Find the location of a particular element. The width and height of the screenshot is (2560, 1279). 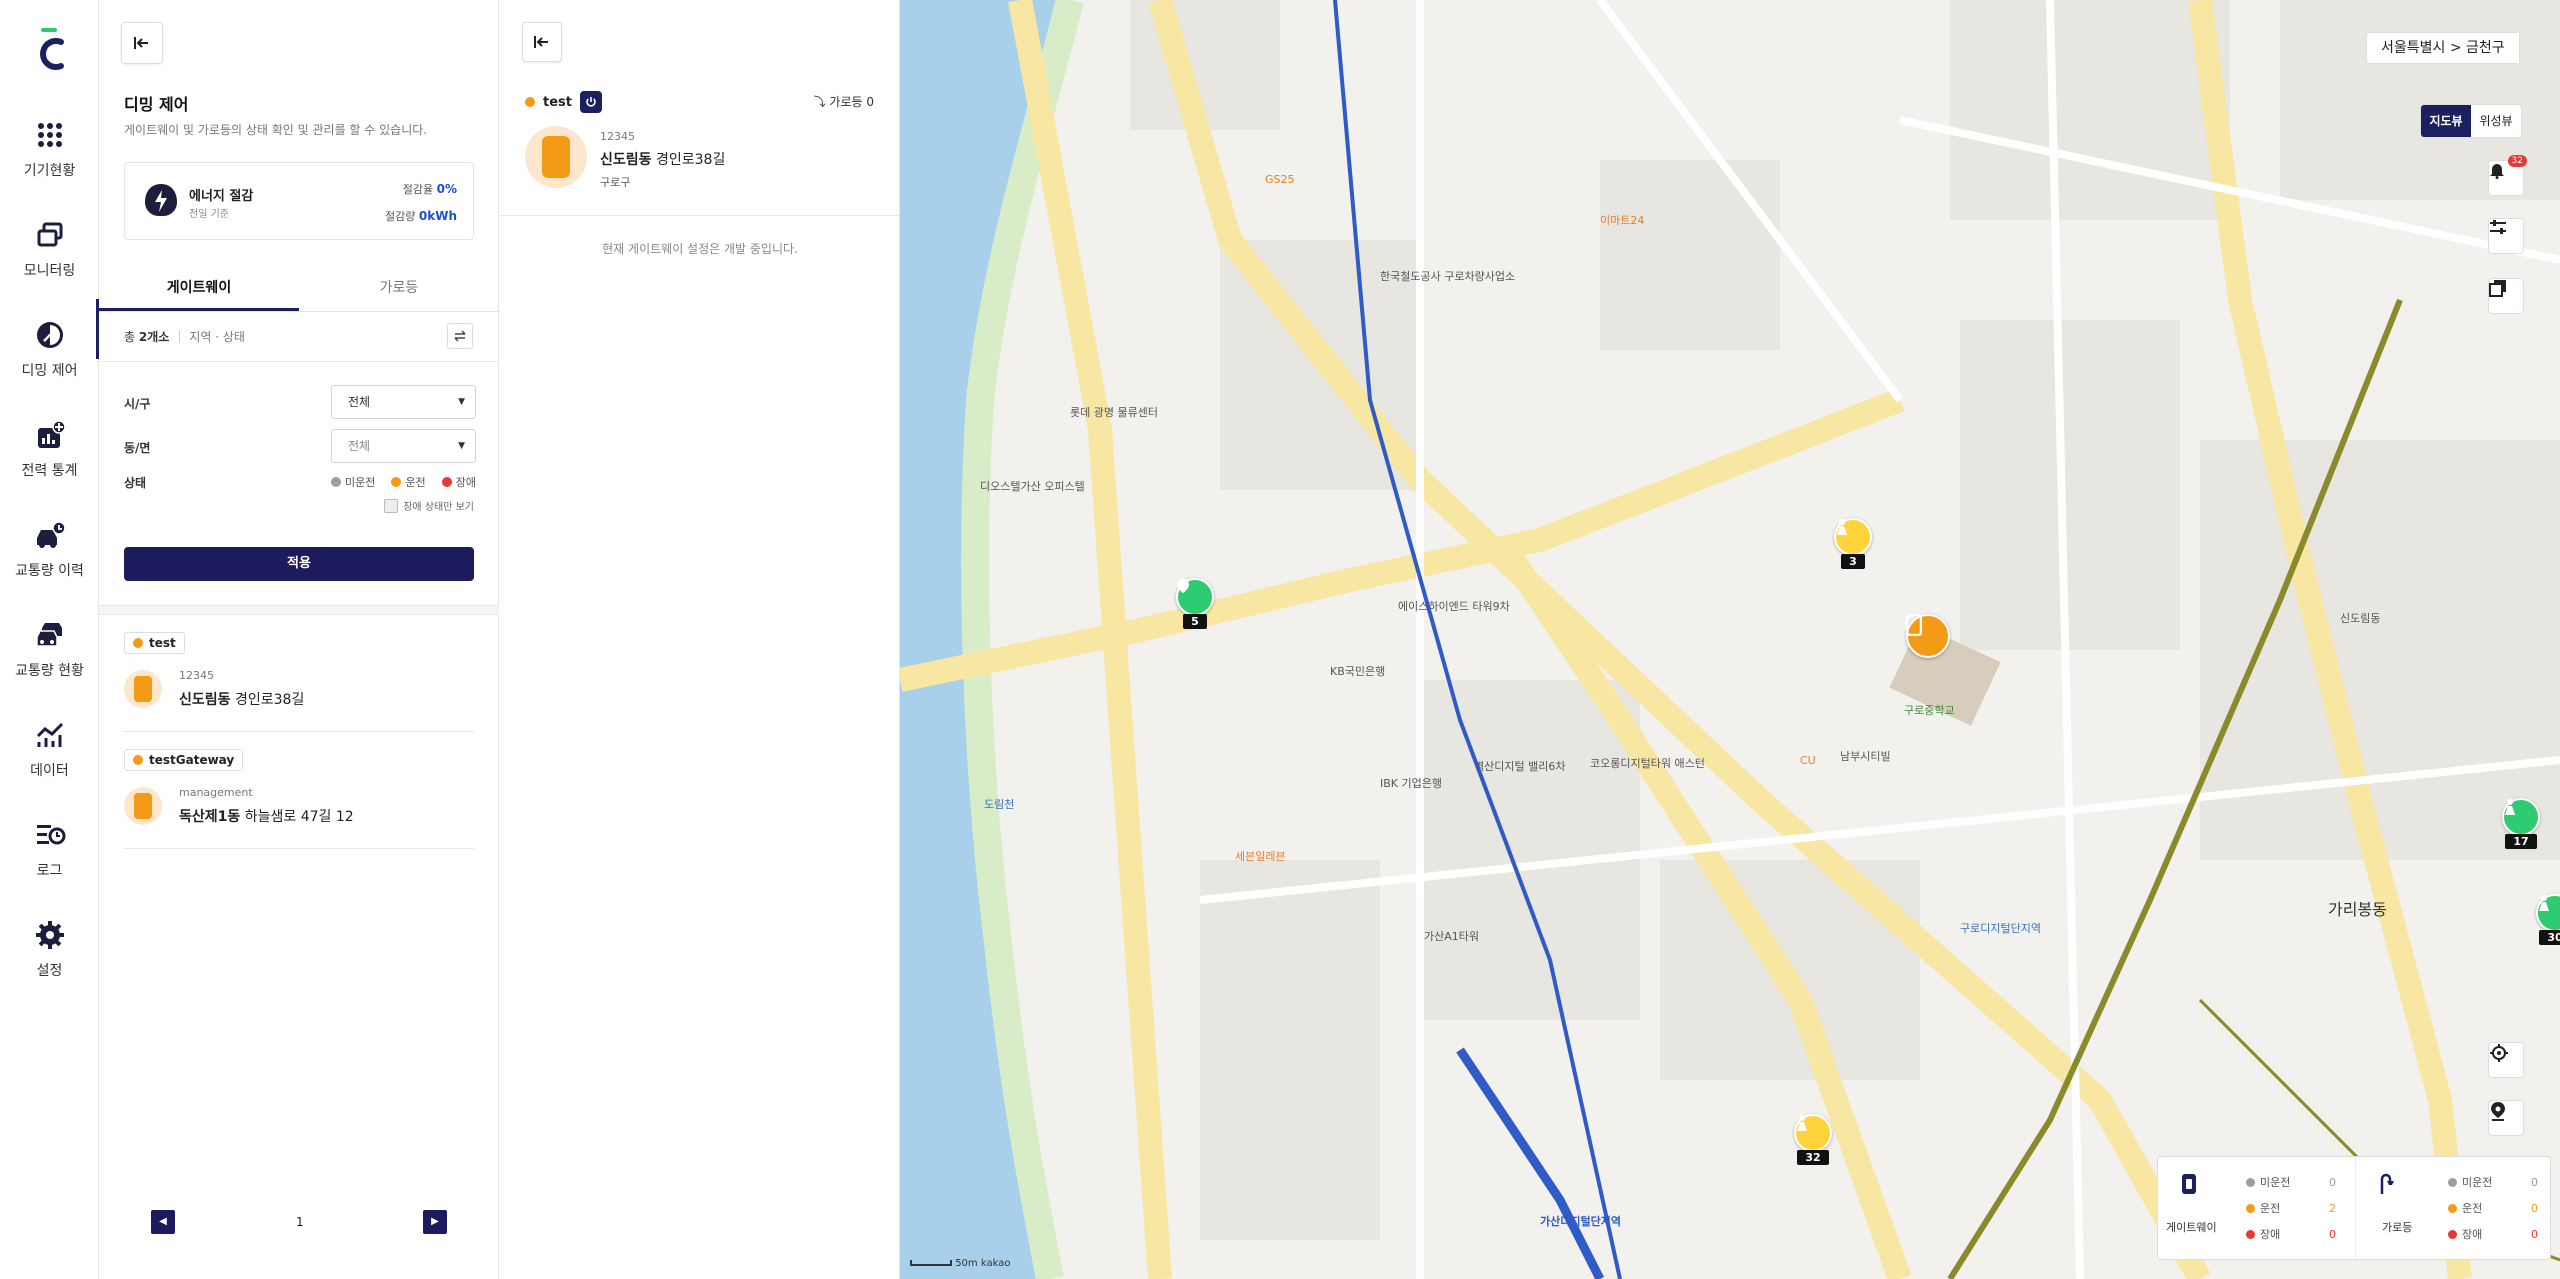

dong-select-value: 전체 is located at coordinates (359, 446).